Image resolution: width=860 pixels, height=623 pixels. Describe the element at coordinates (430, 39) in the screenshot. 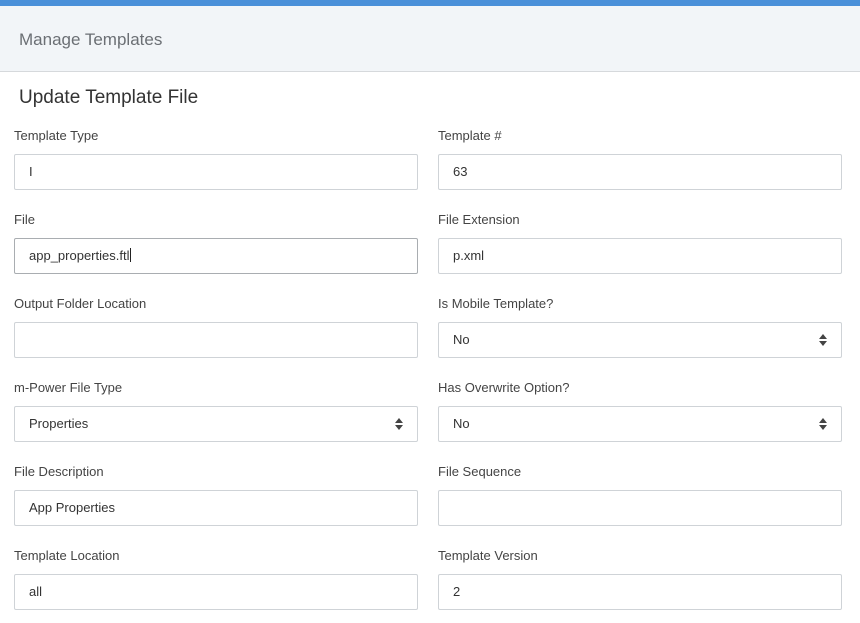

I see `page-header: Manage Templates` at that location.